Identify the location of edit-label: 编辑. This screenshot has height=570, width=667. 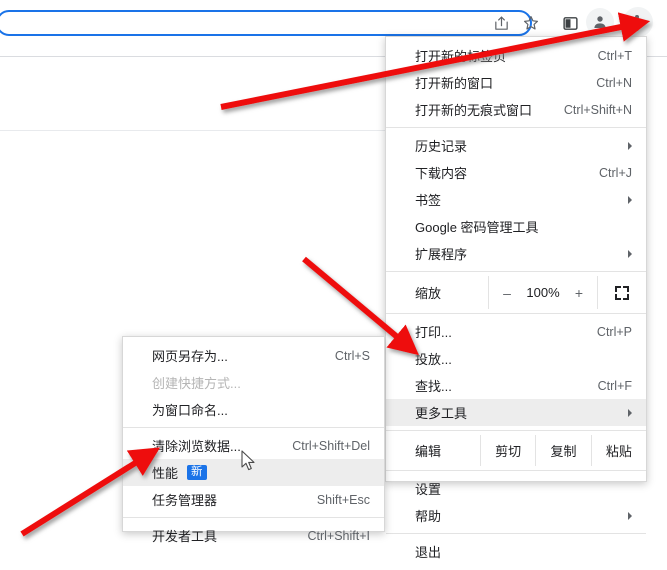
(428, 451).